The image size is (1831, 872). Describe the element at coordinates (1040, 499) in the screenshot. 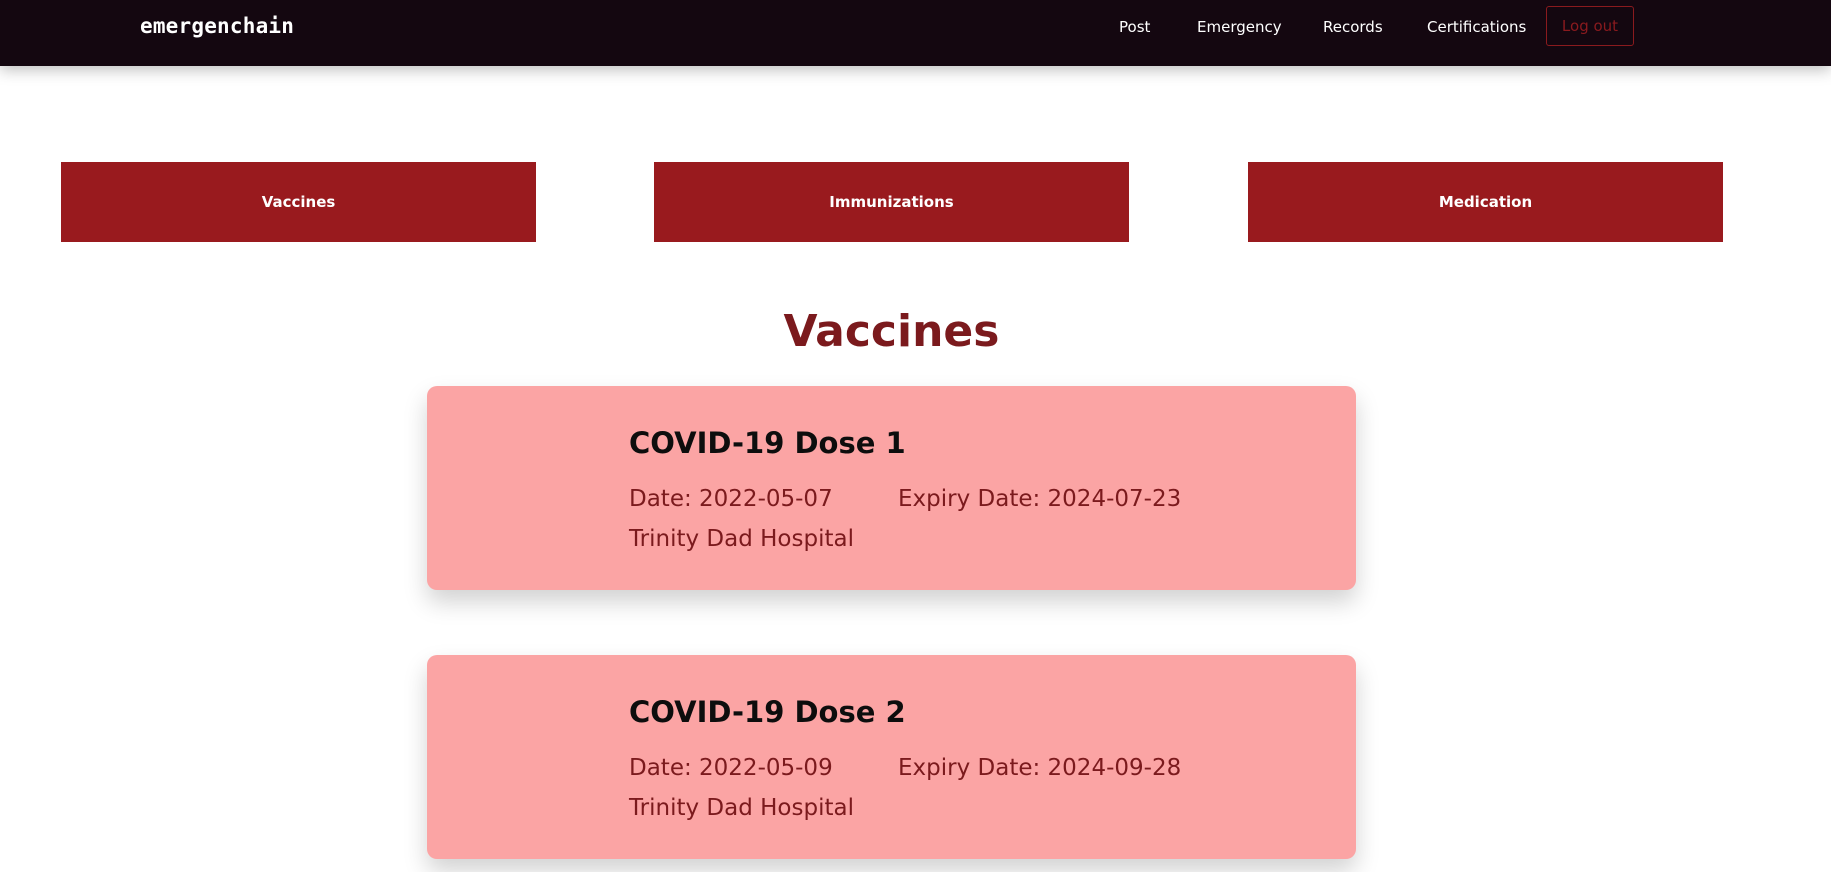

I see `vaccine-expiry-date: Expiry Date: 2024-07-23` at that location.